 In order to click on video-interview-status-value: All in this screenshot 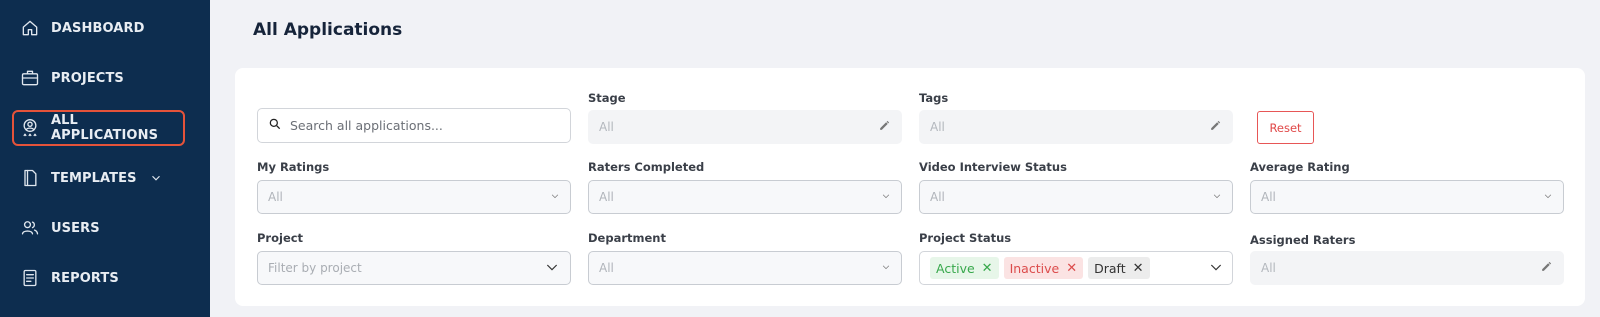, I will do `click(937, 197)`.